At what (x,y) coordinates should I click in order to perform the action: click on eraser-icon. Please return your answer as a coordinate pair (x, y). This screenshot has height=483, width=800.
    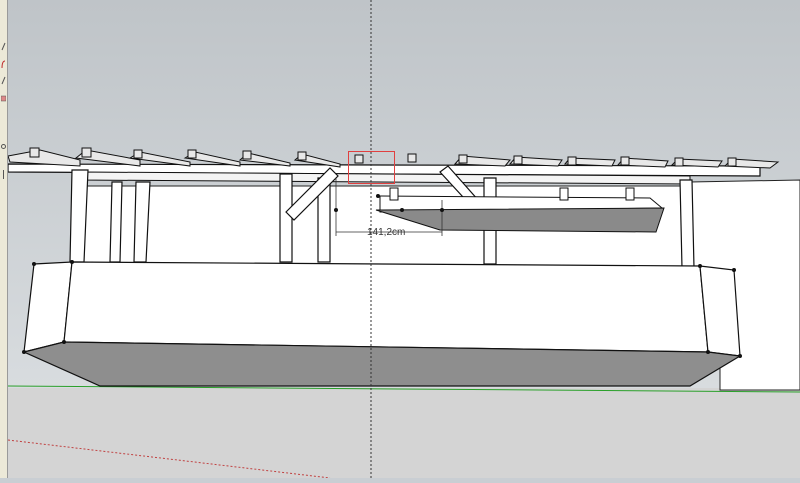
    Looking at the image, I should click on (3, 98).